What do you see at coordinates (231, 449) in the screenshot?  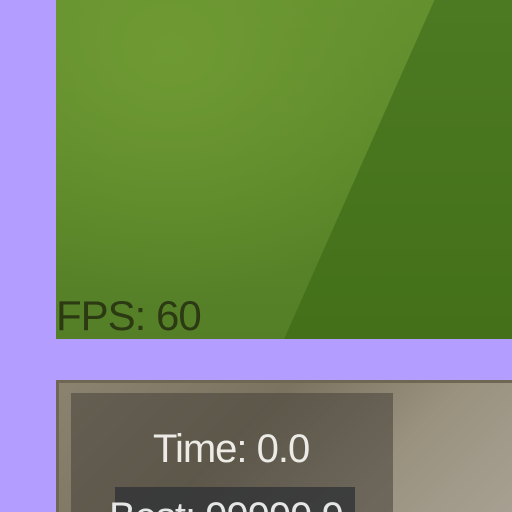 I see `time-label: Time: 0.0` at bounding box center [231, 449].